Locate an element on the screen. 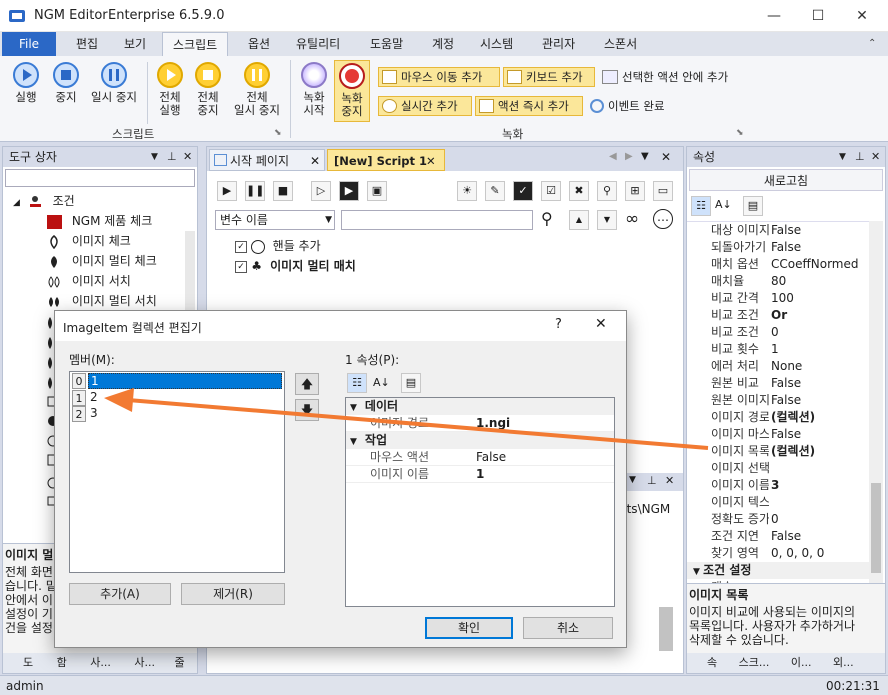 Image resolution: width=888 pixels, height=695 pixels. minimize-button: — is located at coordinates (774, 16).